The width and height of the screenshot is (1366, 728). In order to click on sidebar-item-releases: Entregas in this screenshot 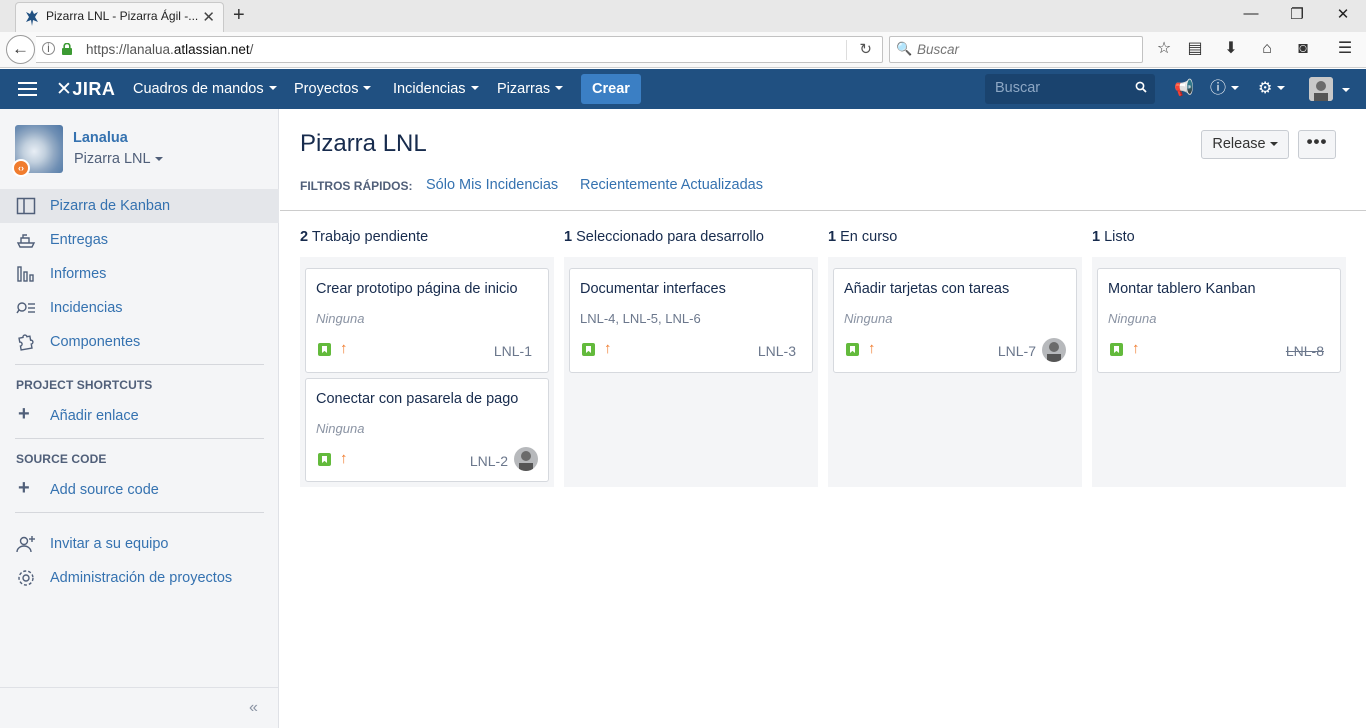, I will do `click(139, 240)`.